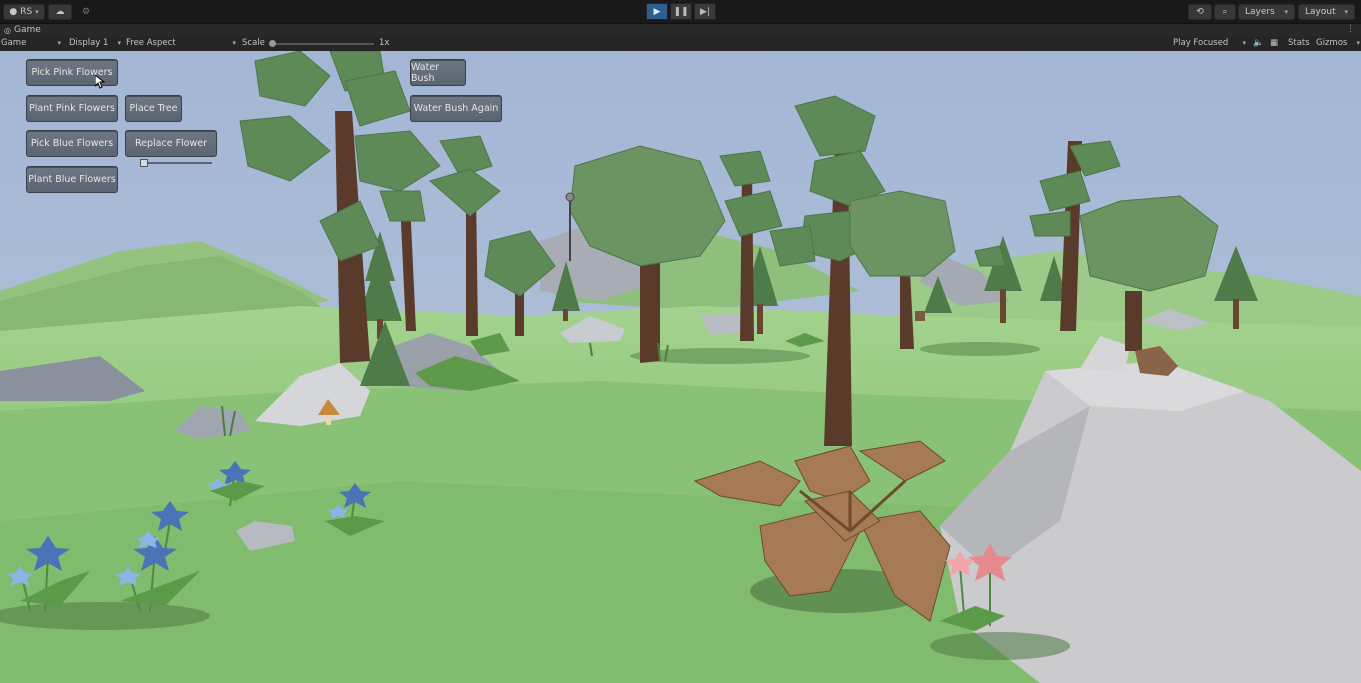 The width and height of the screenshot is (1361, 683). I want to click on search-icon: ⌕, so click(1225, 12).